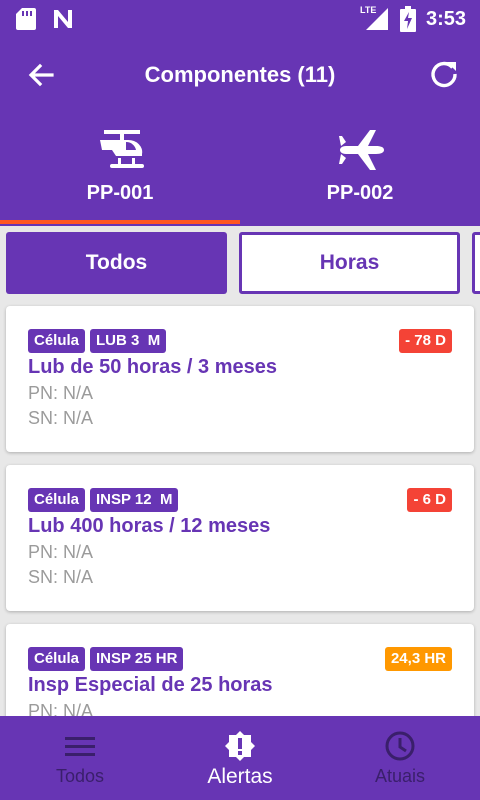 This screenshot has height=800, width=480. I want to click on page-title: Componentes (11), so click(240, 74).